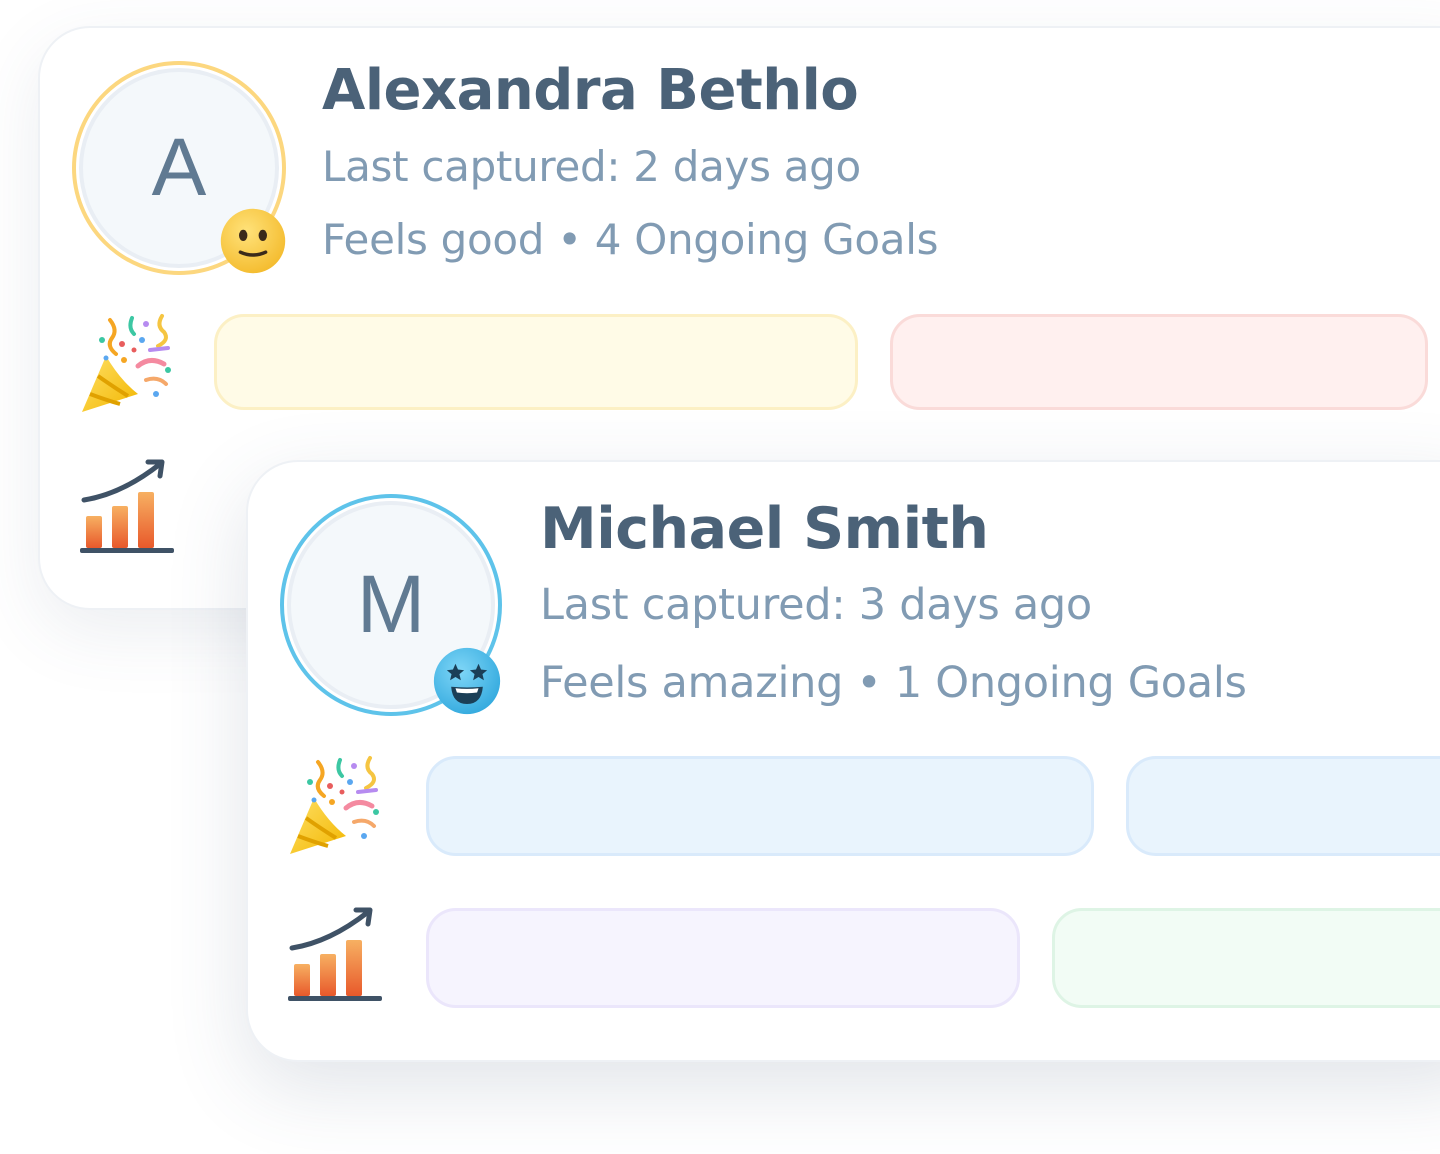  What do you see at coordinates (590, 90) in the screenshot?
I see `profile-name: Alexandra Bethlo` at bounding box center [590, 90].